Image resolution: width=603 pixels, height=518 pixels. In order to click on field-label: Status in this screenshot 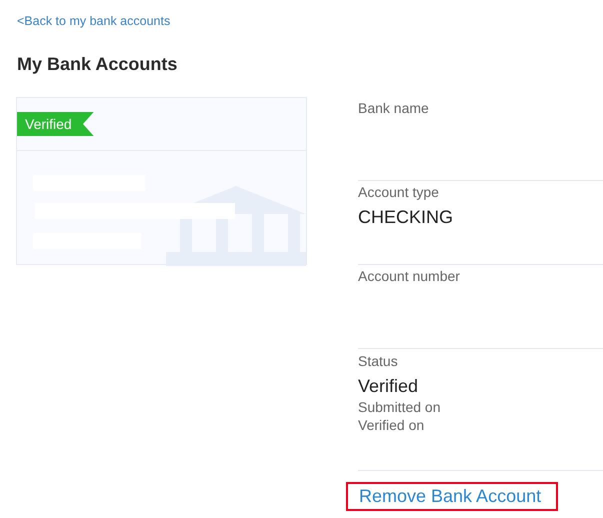, I will do `click(378, 361)`.